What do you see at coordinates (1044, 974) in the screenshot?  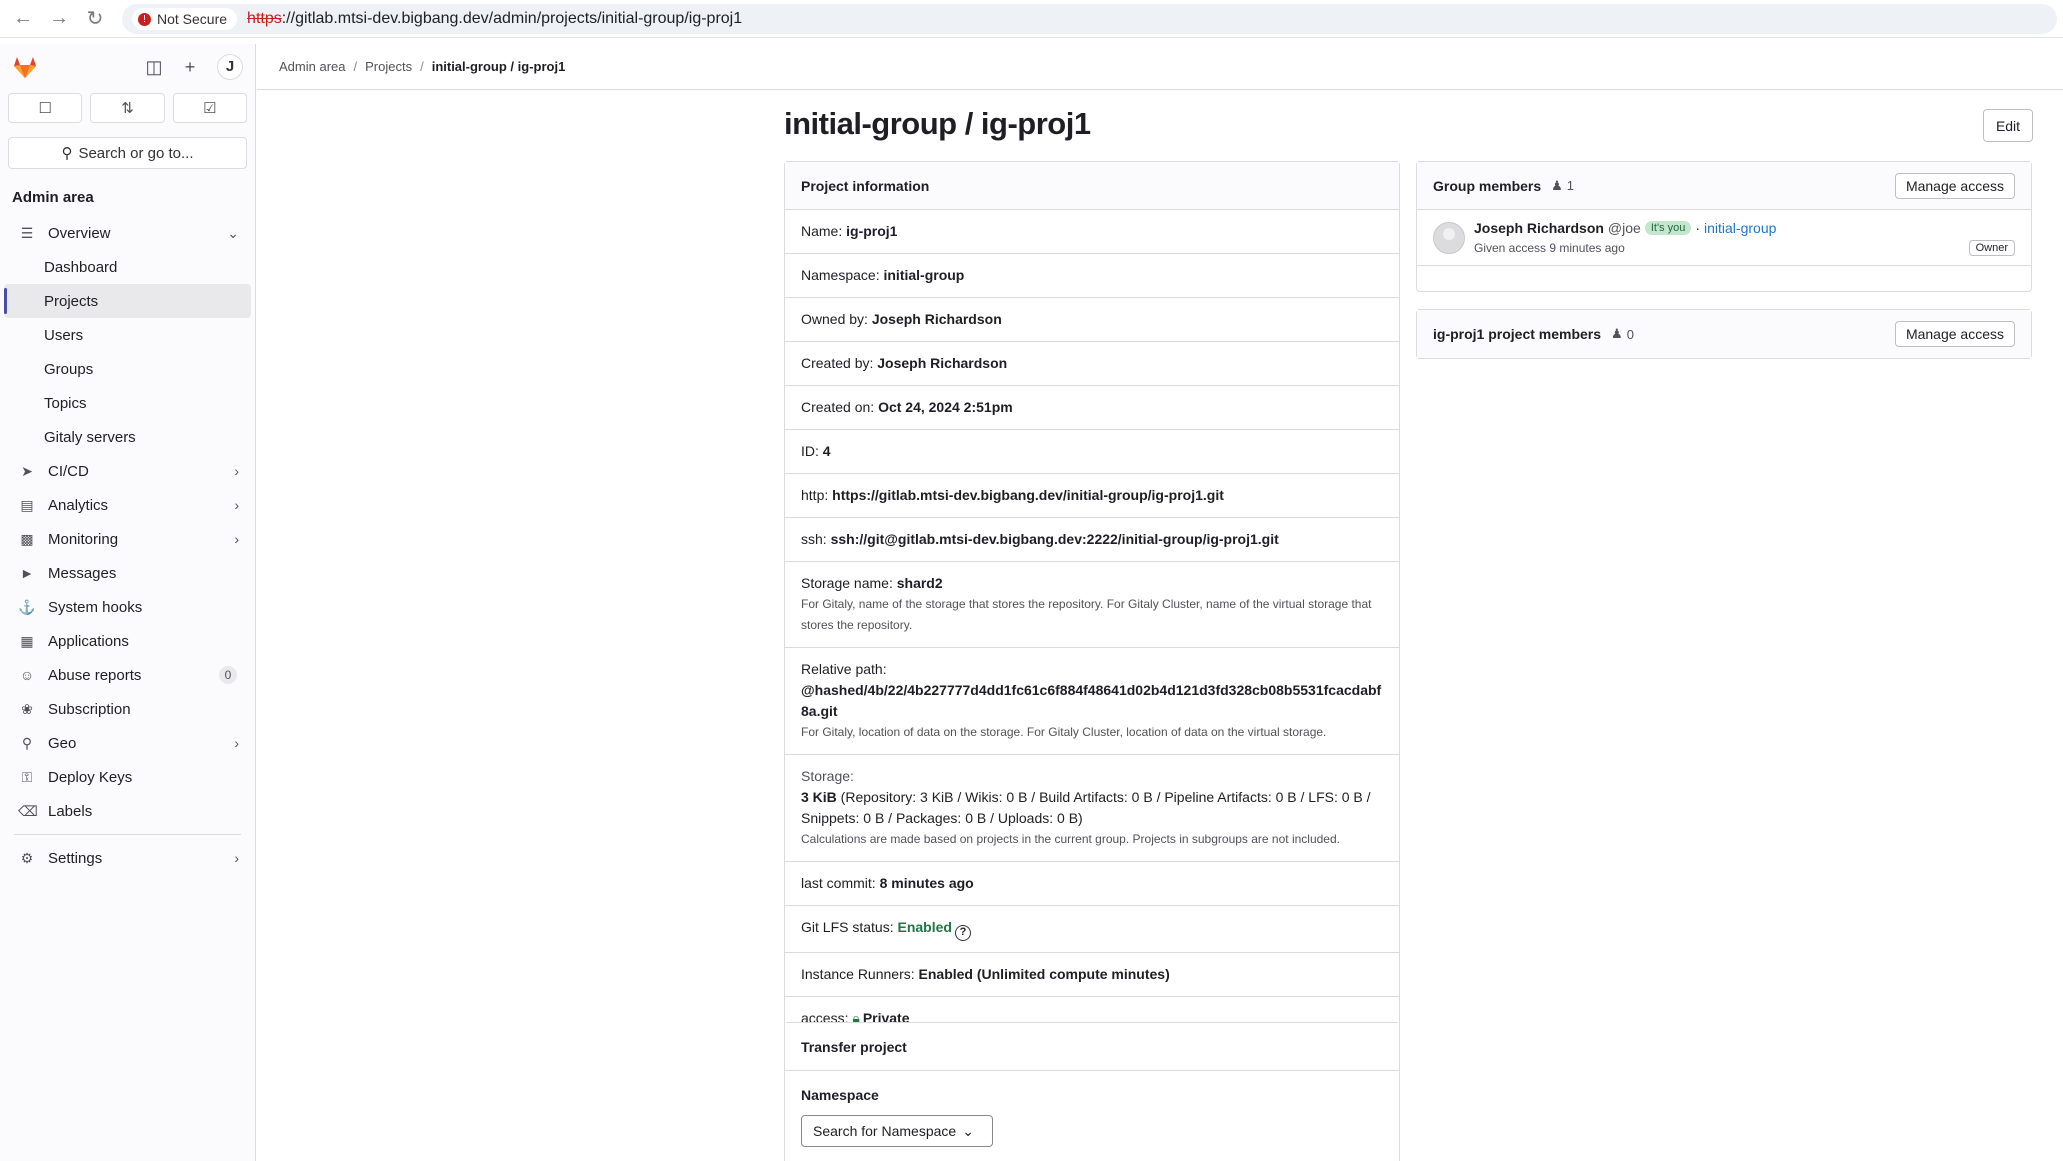 I see `info-value: Enabled (Unlimited compute minutes)` at bounding box center [1044, 974].